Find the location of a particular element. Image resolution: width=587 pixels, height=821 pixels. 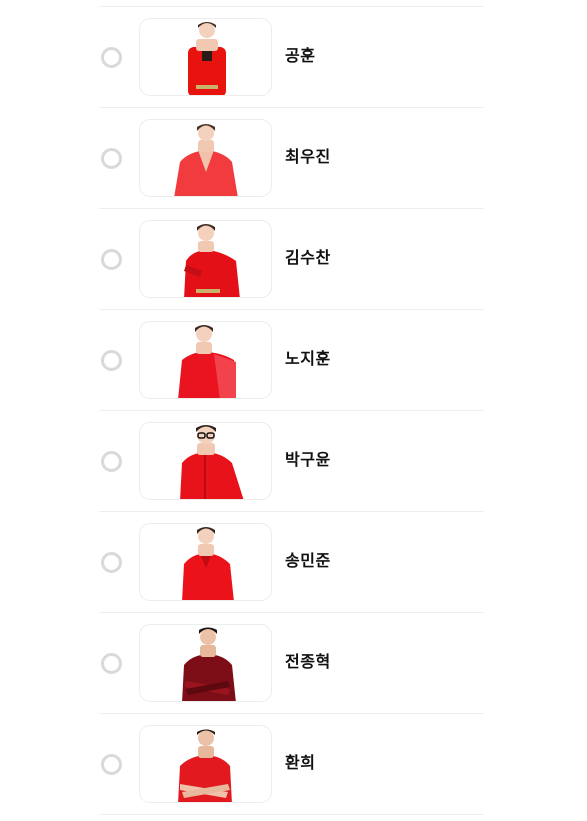

candidate-name: 전종혁 is located at coordinates (308, 661).